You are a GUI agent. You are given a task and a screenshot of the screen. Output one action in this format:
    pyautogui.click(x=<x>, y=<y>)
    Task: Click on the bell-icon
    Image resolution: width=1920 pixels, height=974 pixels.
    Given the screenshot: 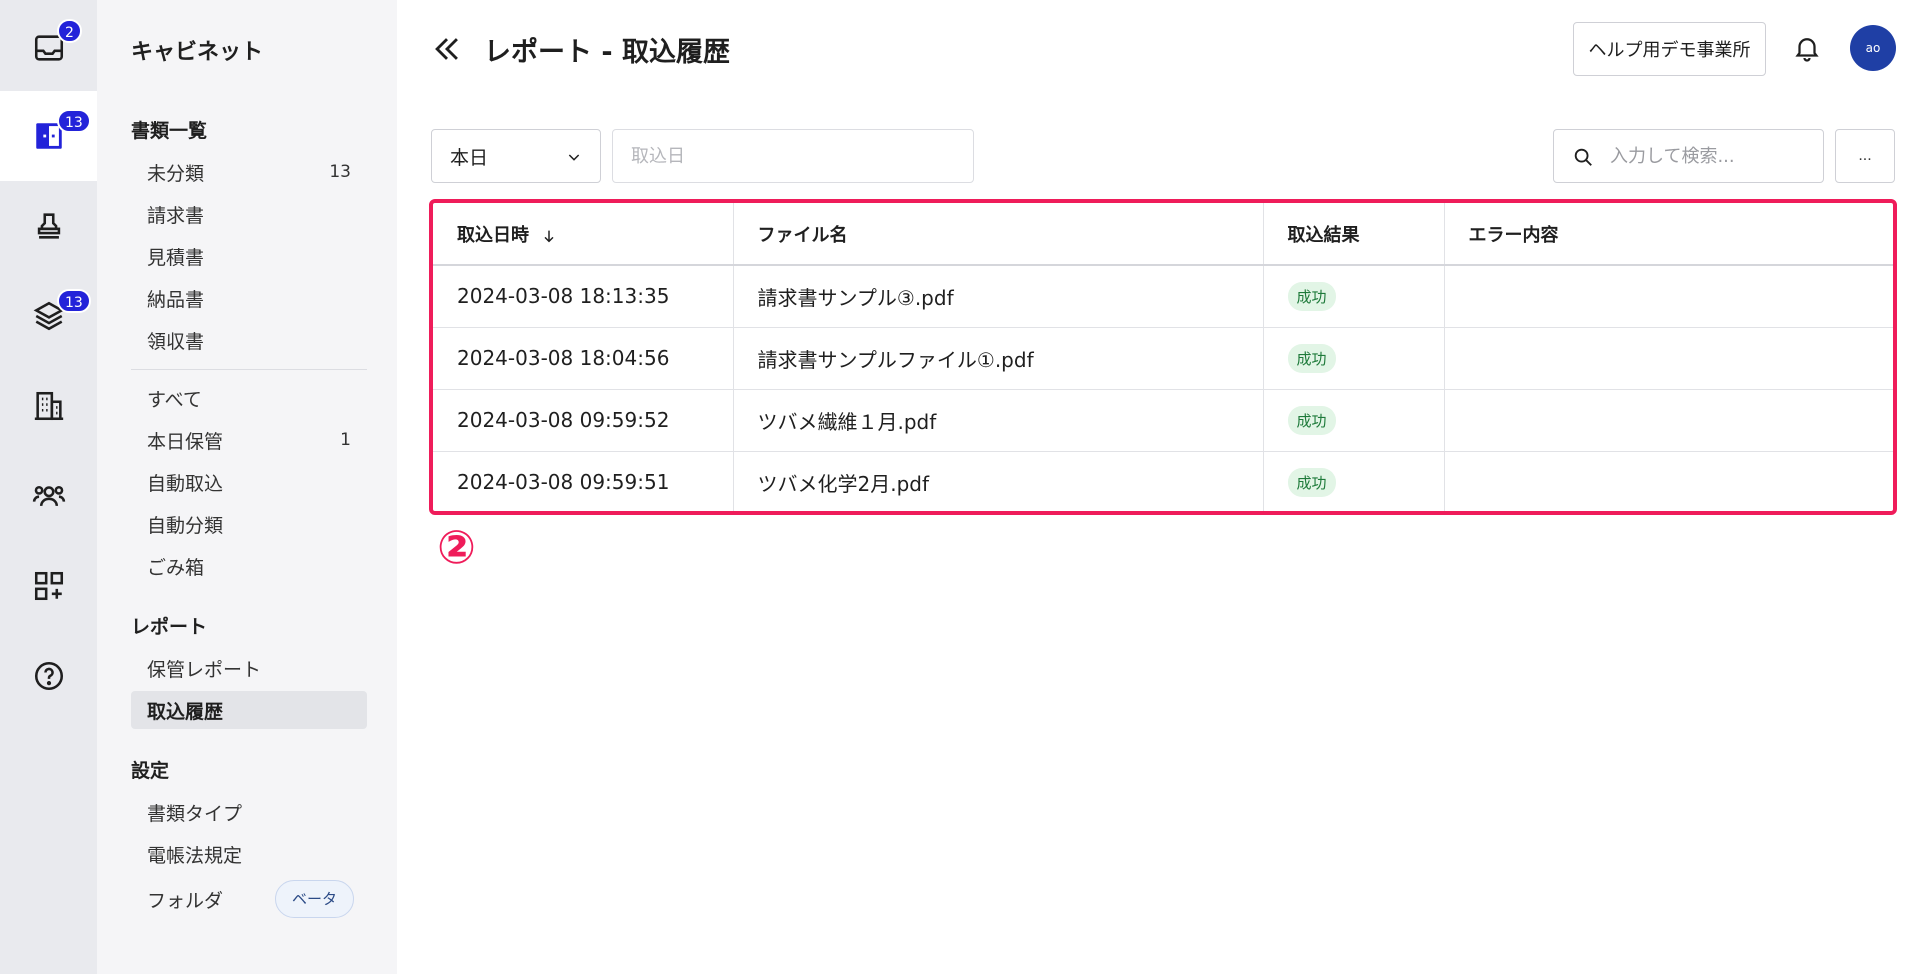 What is the action you would take?
    pyautogui.click(x=1807, y=48)
    